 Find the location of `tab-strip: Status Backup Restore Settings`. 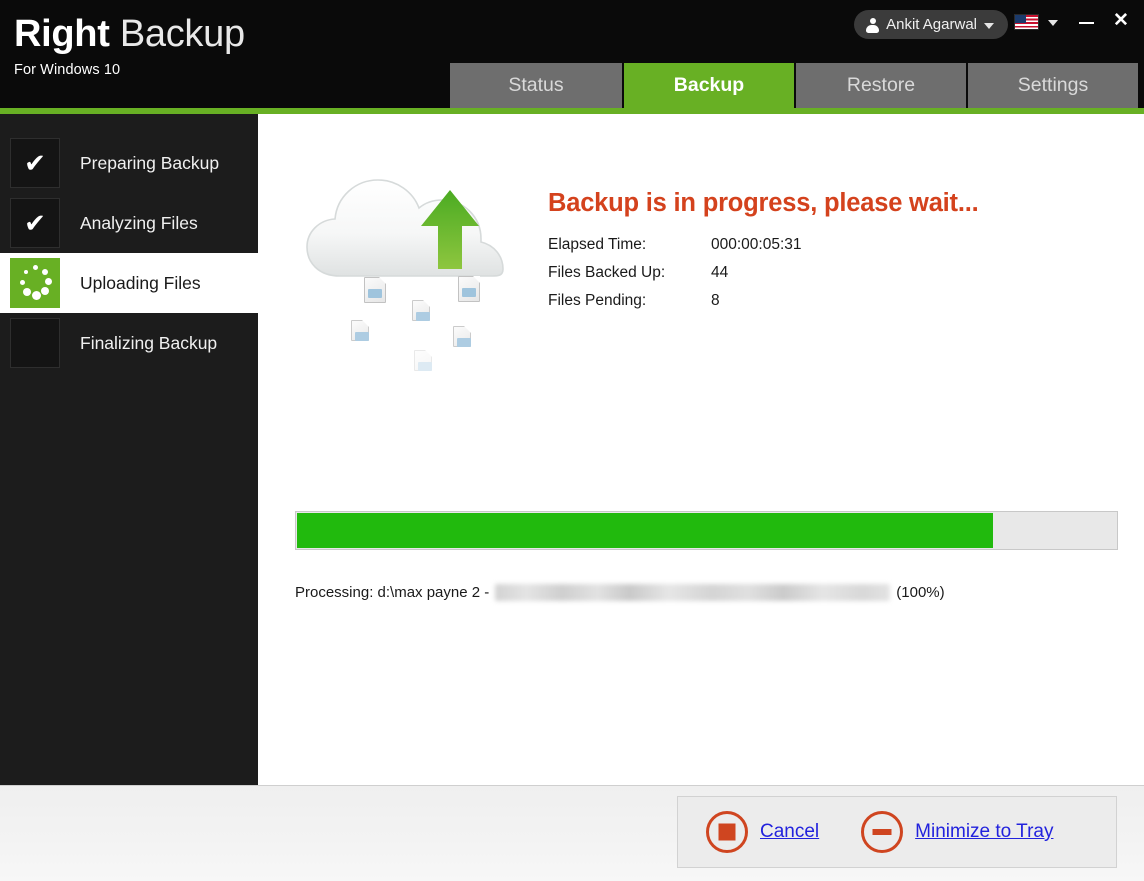

tab-strip: Status Backup Restore Settings is located at coordinates (794, 85).